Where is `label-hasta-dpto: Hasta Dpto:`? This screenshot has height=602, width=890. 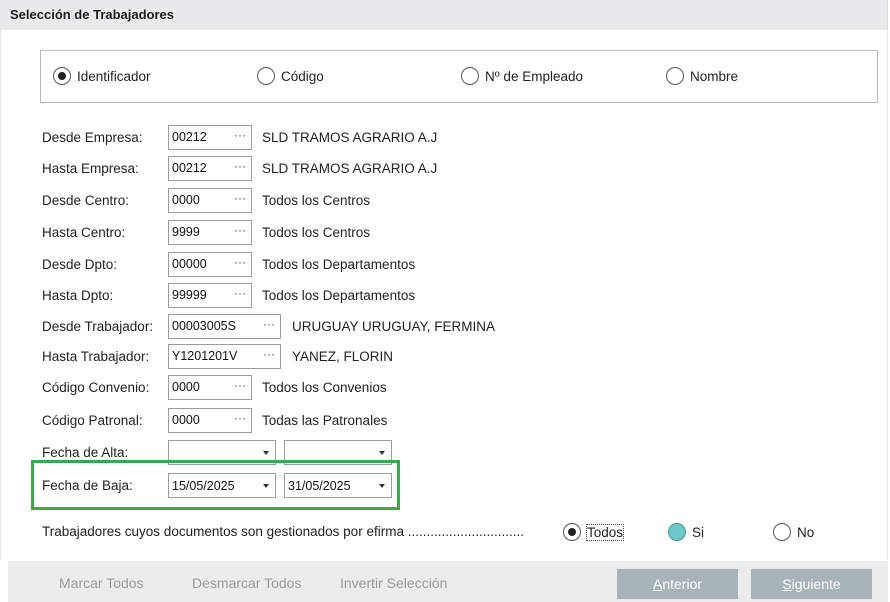 label-hasta-dpto: Hasta Dpto: is located at coordinates (78, 295).